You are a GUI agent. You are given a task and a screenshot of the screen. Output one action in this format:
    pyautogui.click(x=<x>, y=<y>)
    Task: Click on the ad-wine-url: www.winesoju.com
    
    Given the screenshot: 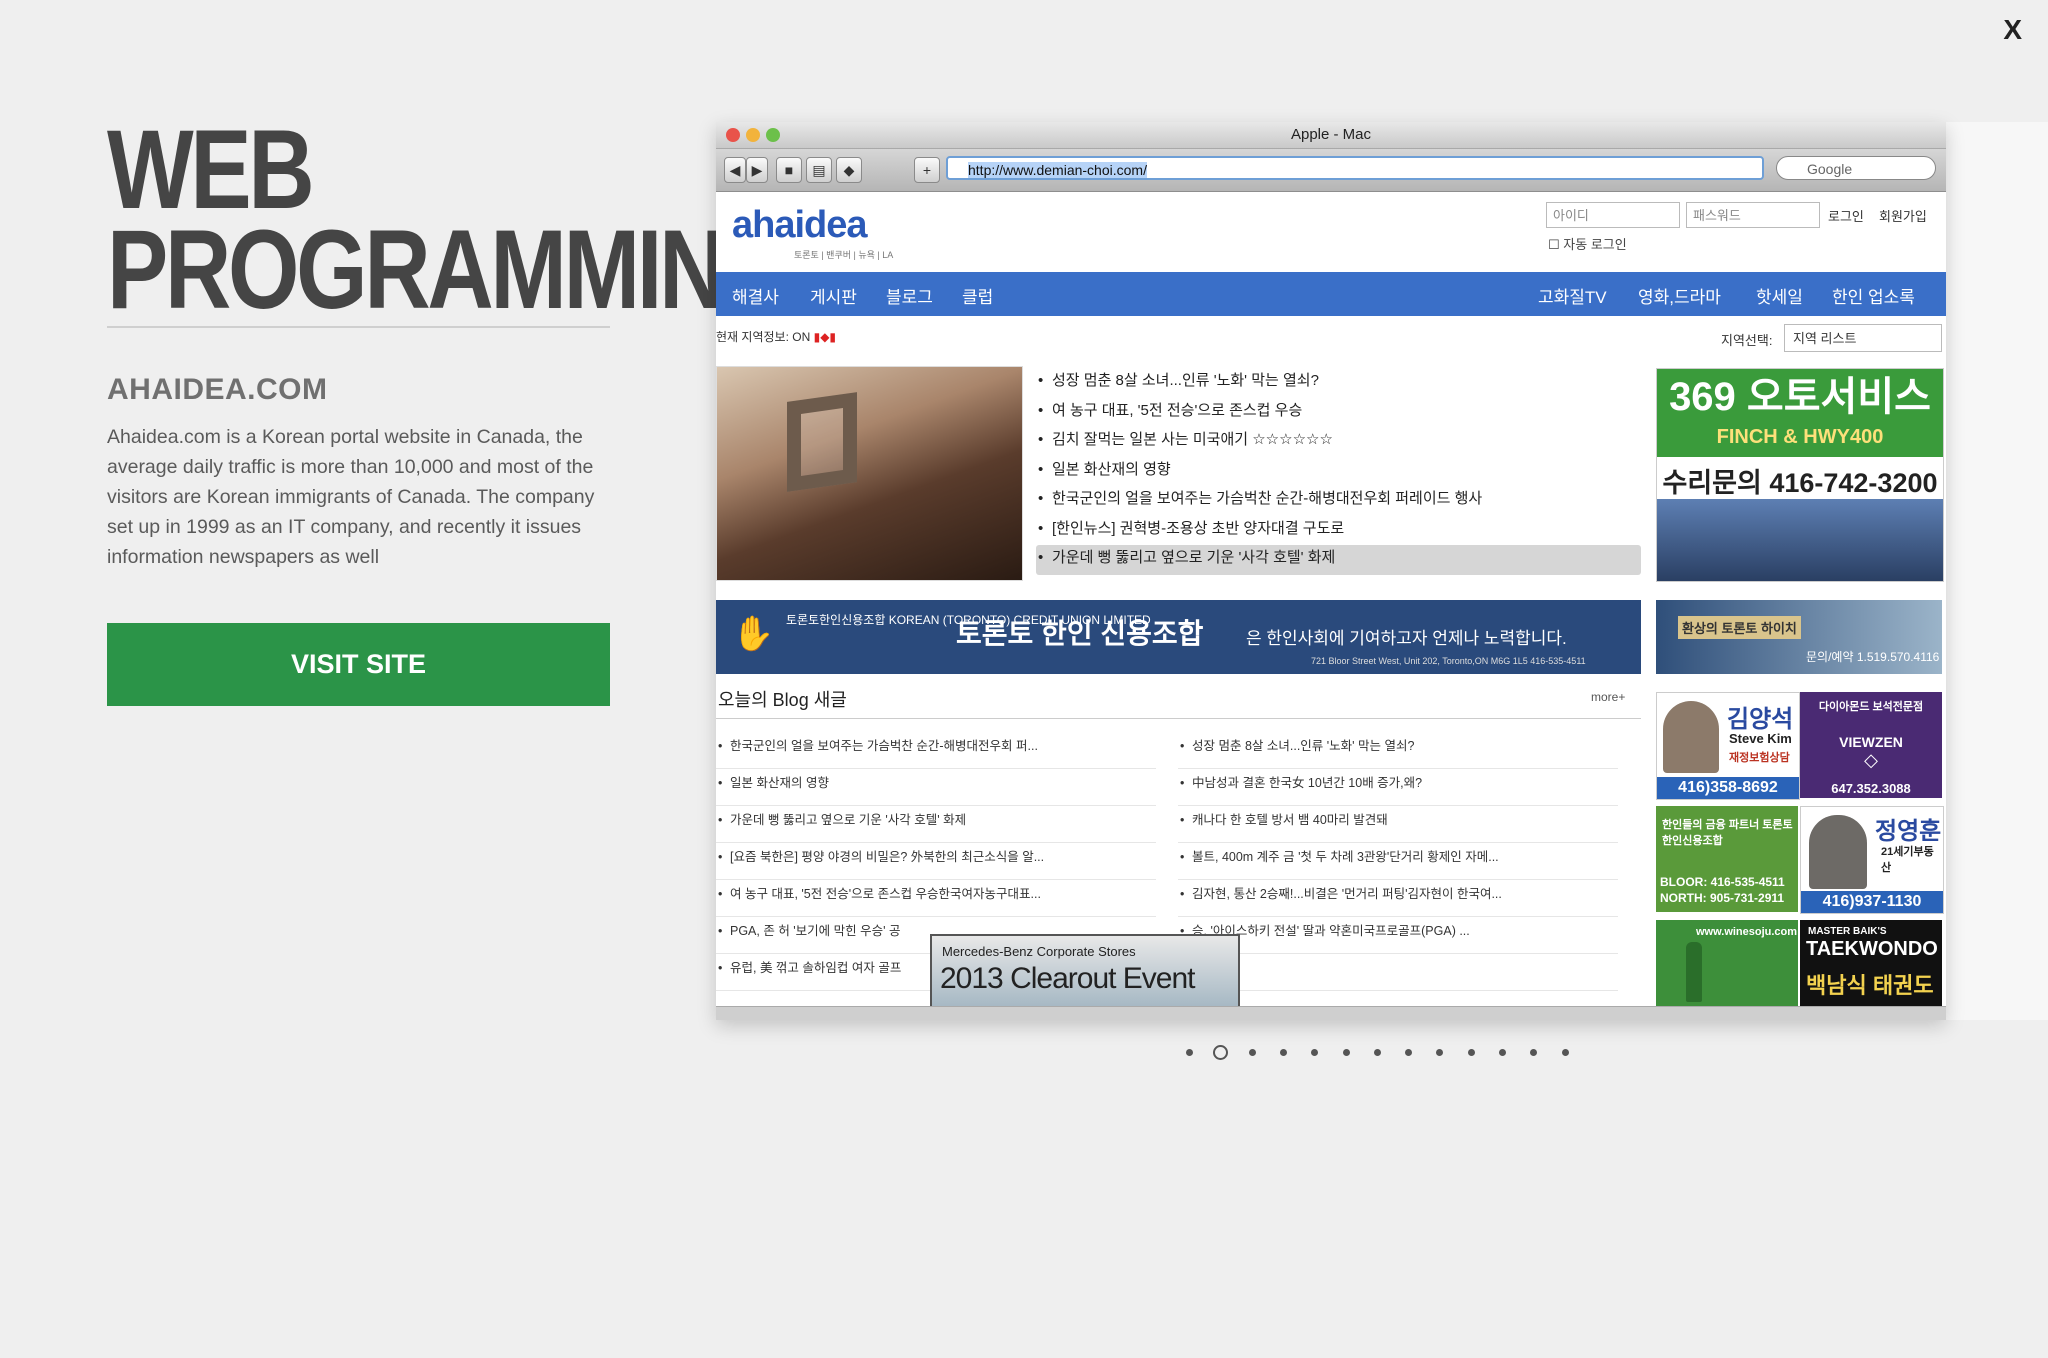 What is the action you would take?
    pyautogui.click(x=1747, y=932)
    